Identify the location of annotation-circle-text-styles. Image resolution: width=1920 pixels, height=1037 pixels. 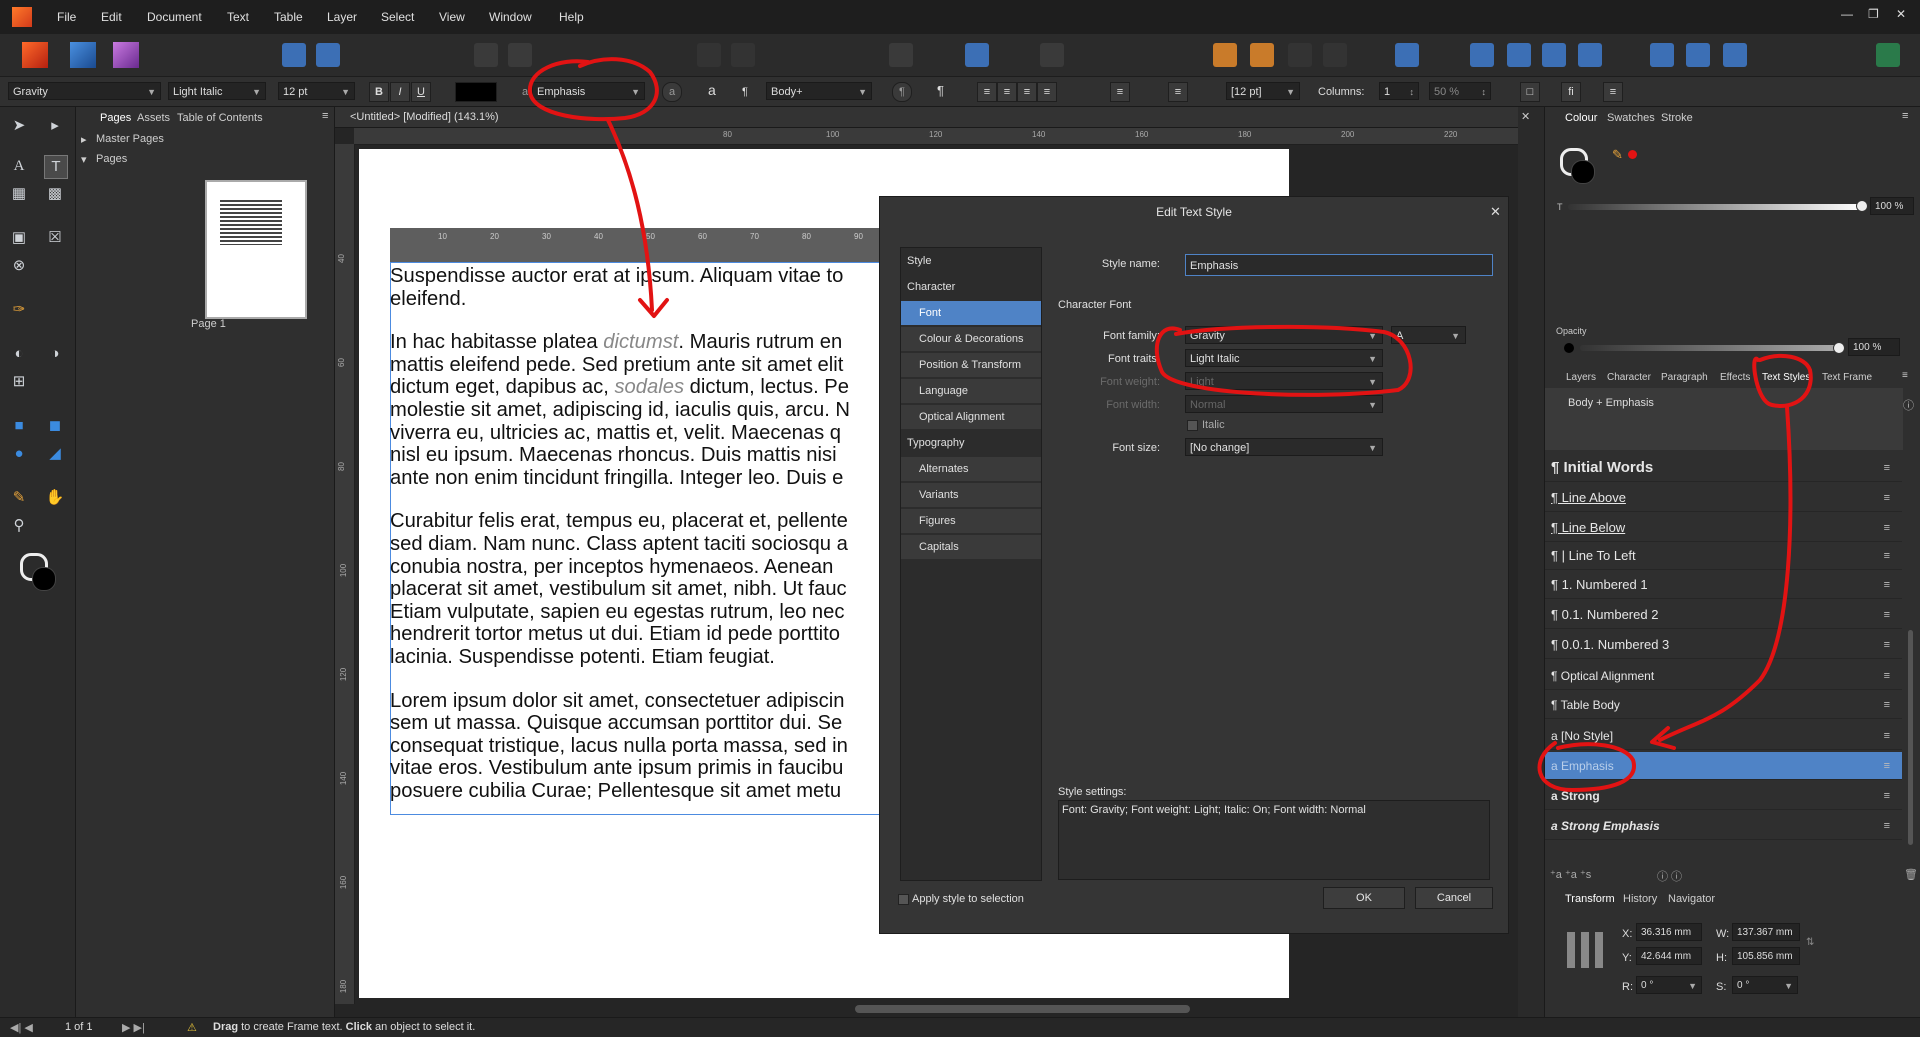
(1782, 380).